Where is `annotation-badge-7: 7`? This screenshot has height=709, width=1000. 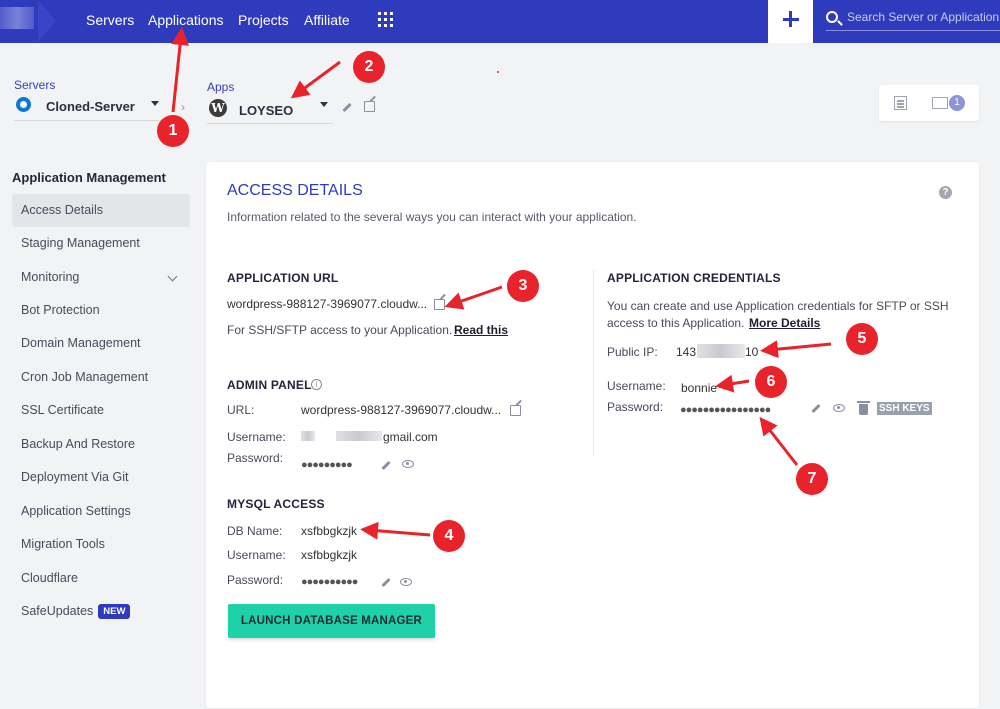
annotation-badge-7: 7 is located at coordinates (812, 479).